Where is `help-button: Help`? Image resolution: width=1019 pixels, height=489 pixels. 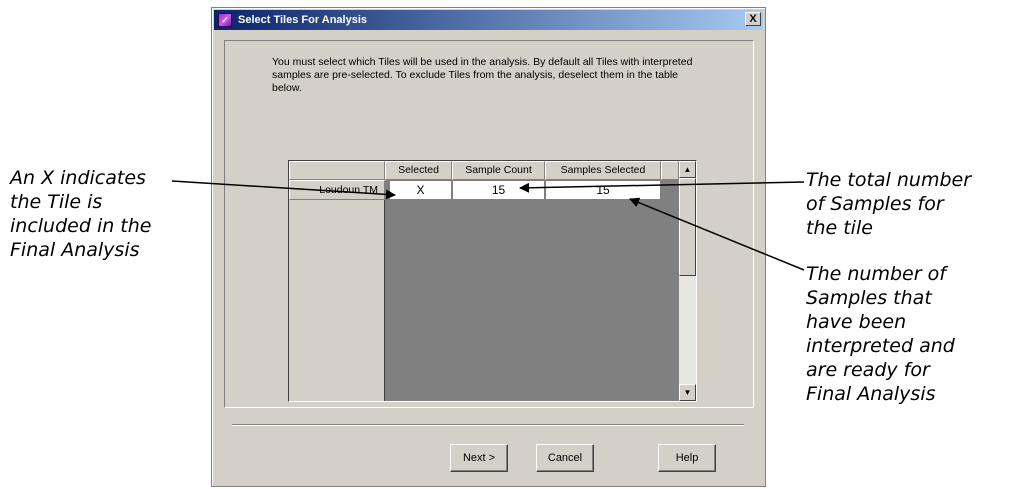
help-button: Help is located at coordinates (687, 458).